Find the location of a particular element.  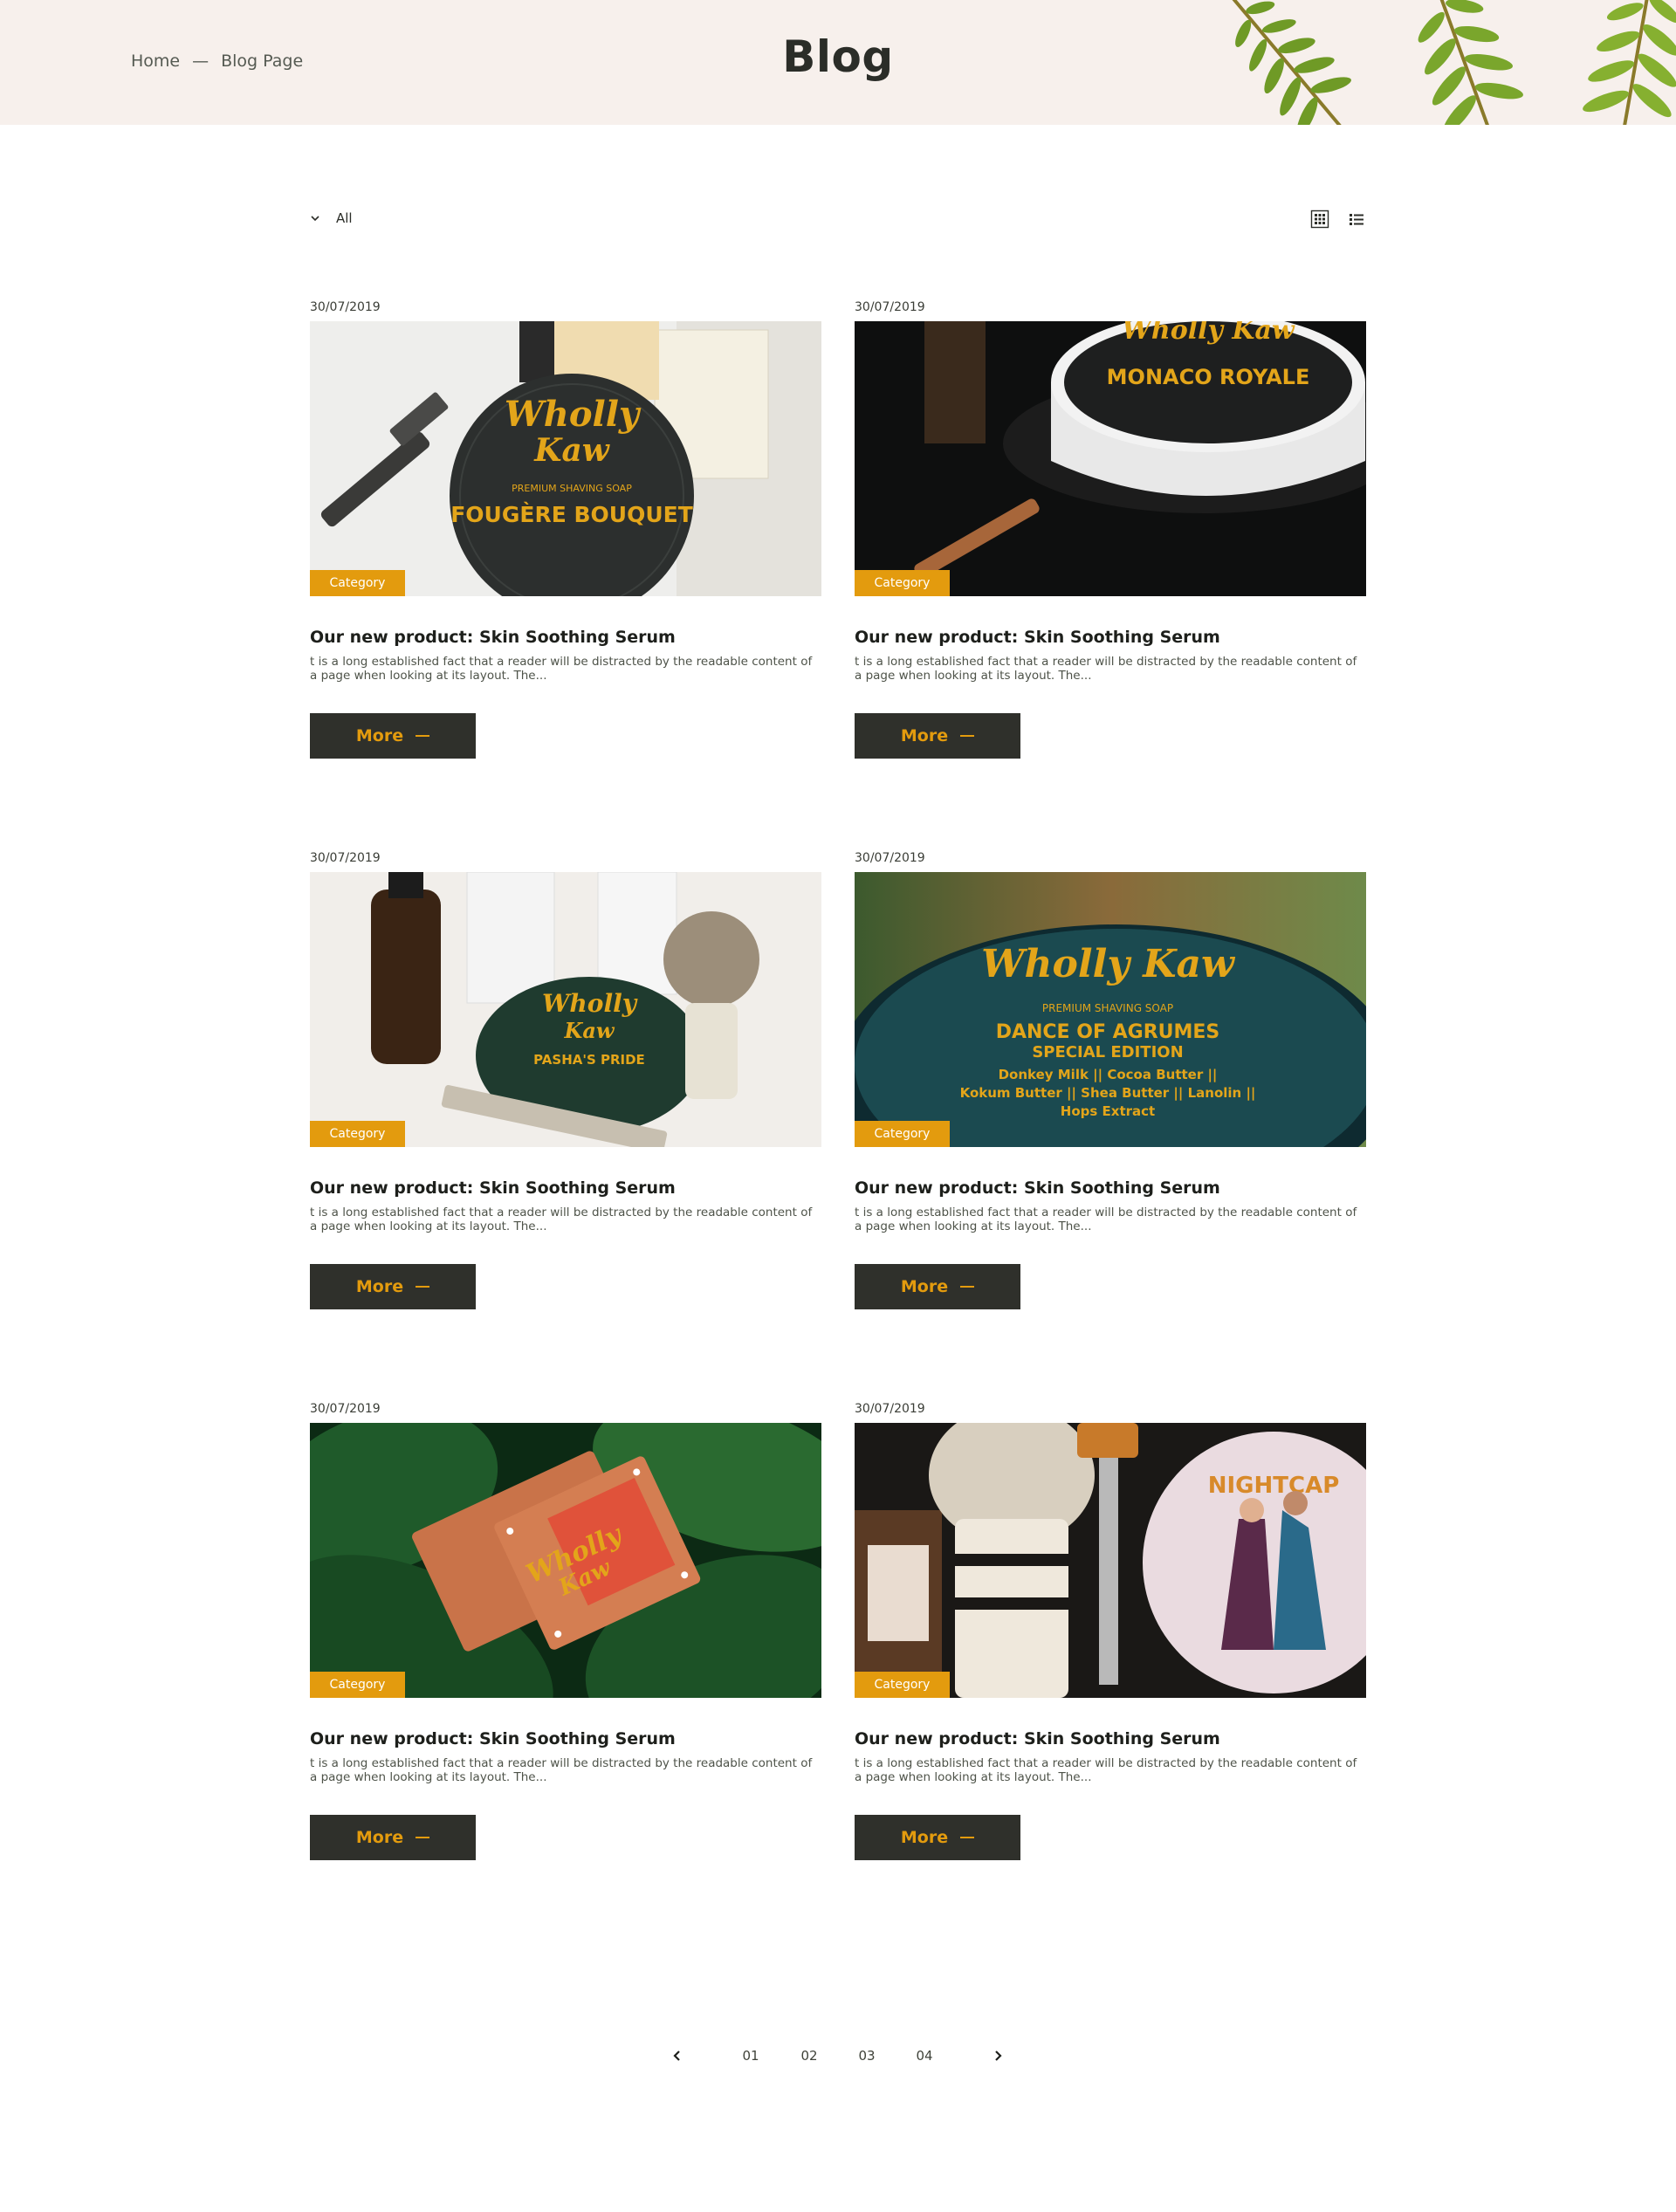

svg-text: FOUGÈRE BOUQUET is located at coordinates (572, 515).